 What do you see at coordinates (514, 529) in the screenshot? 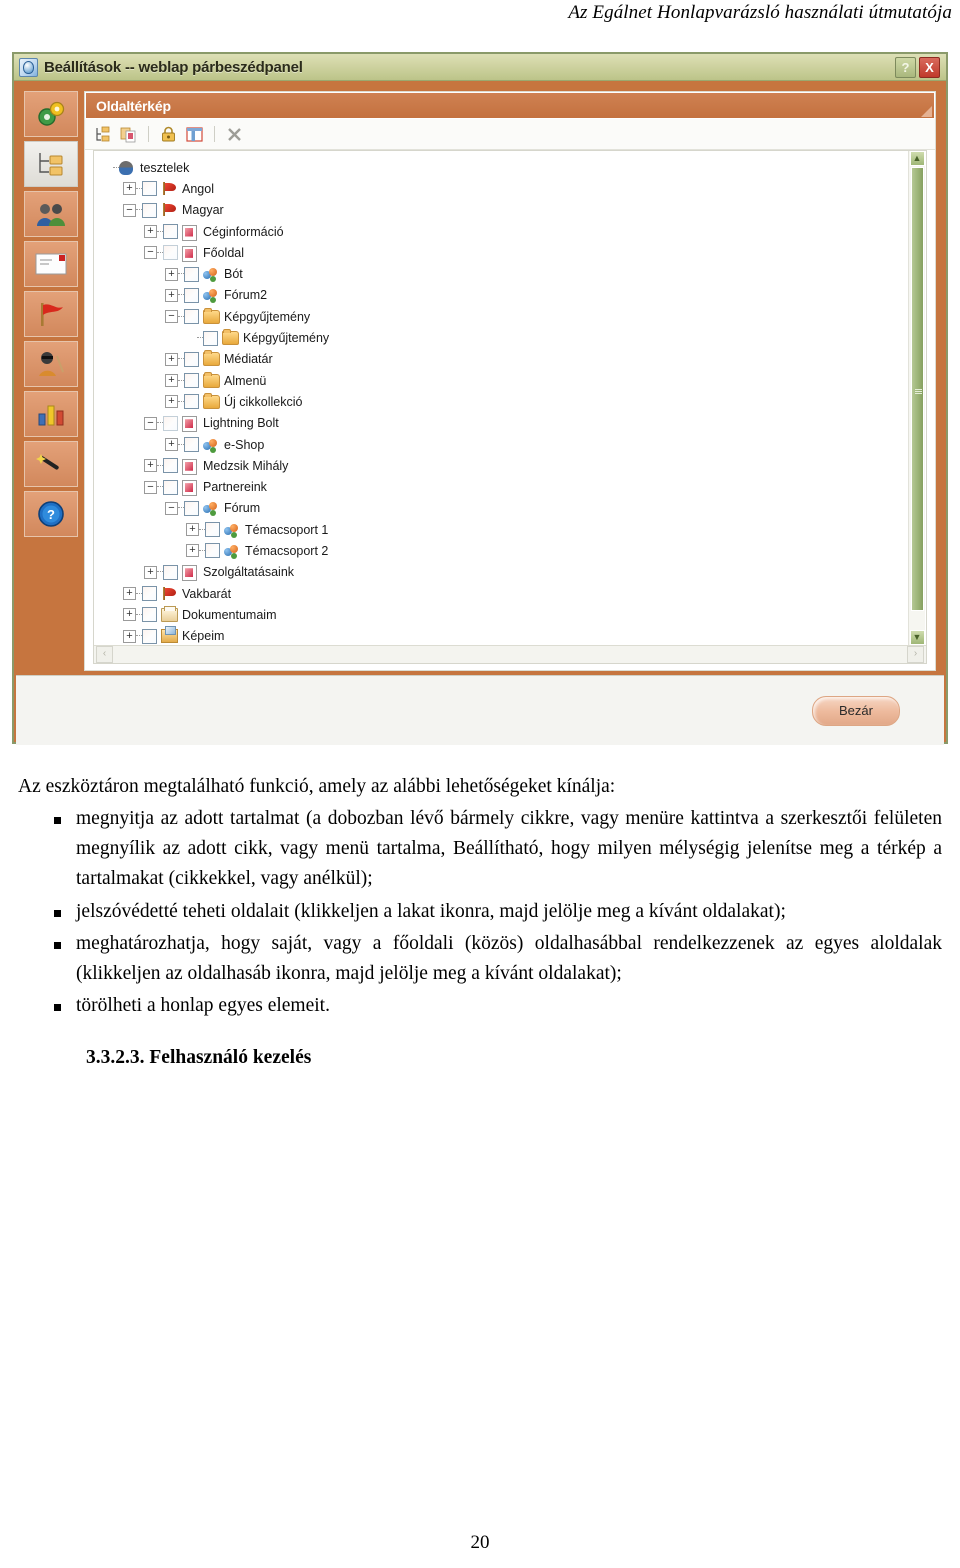
I see `tree-node: + Témacsoport 1` at bounding box center [514, 529].